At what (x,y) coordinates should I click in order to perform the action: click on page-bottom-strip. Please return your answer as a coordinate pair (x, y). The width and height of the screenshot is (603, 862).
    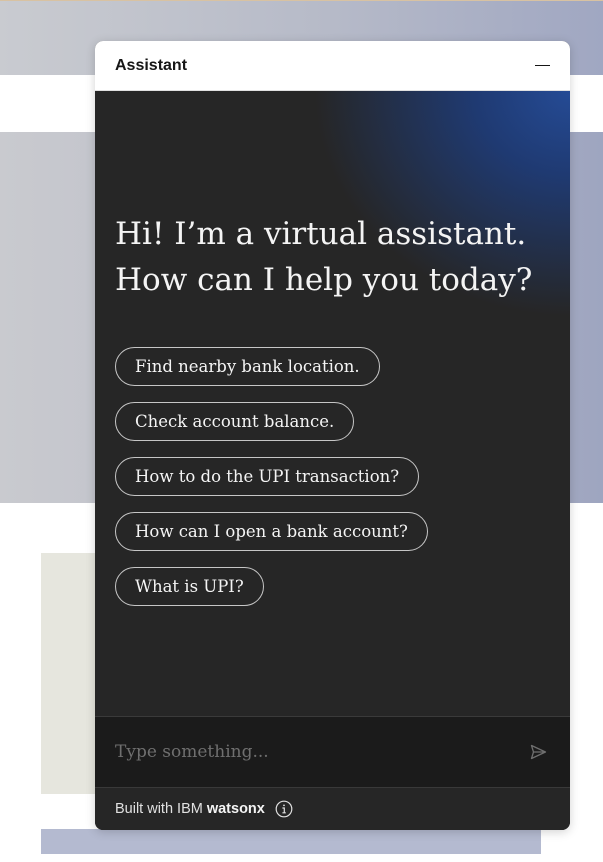
    Looking at the image, I should click on (291, 841).